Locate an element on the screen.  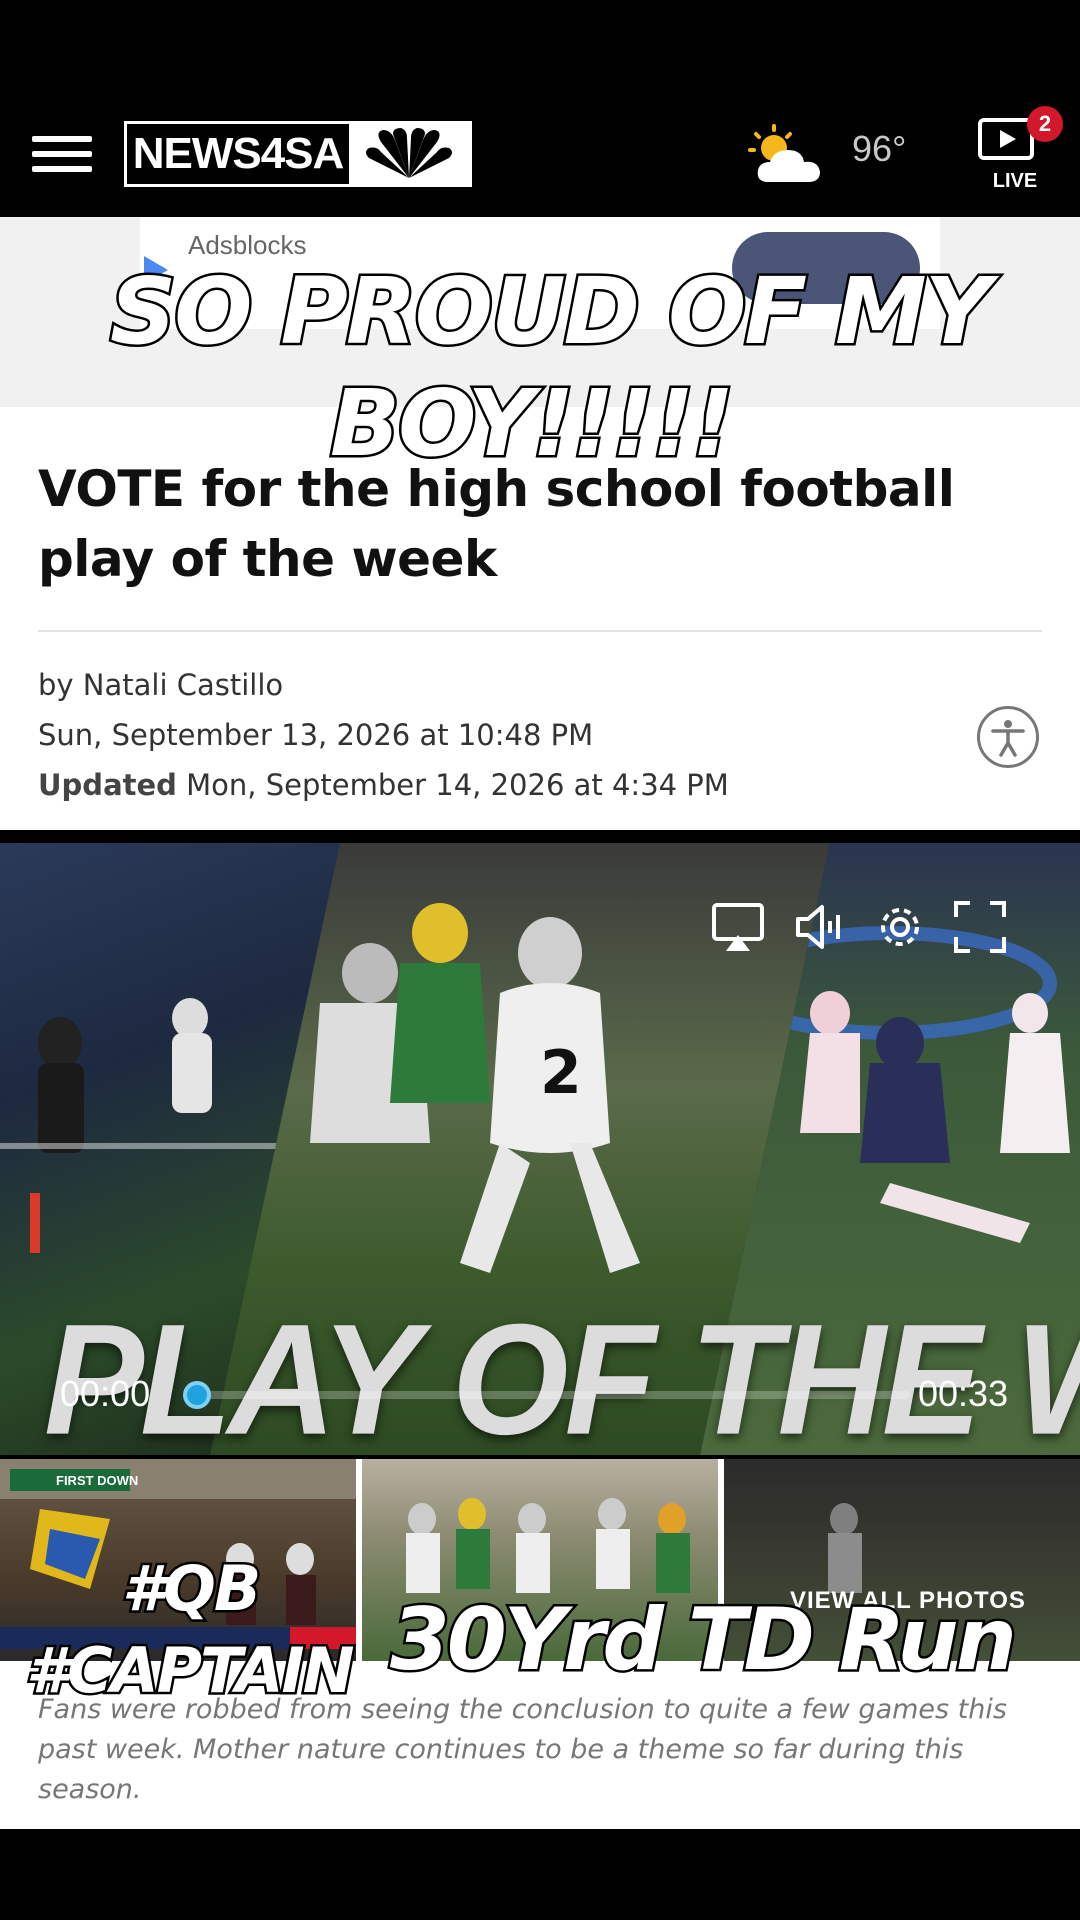
site-logo: NEWS4SA is located at coordinates (298, 154).